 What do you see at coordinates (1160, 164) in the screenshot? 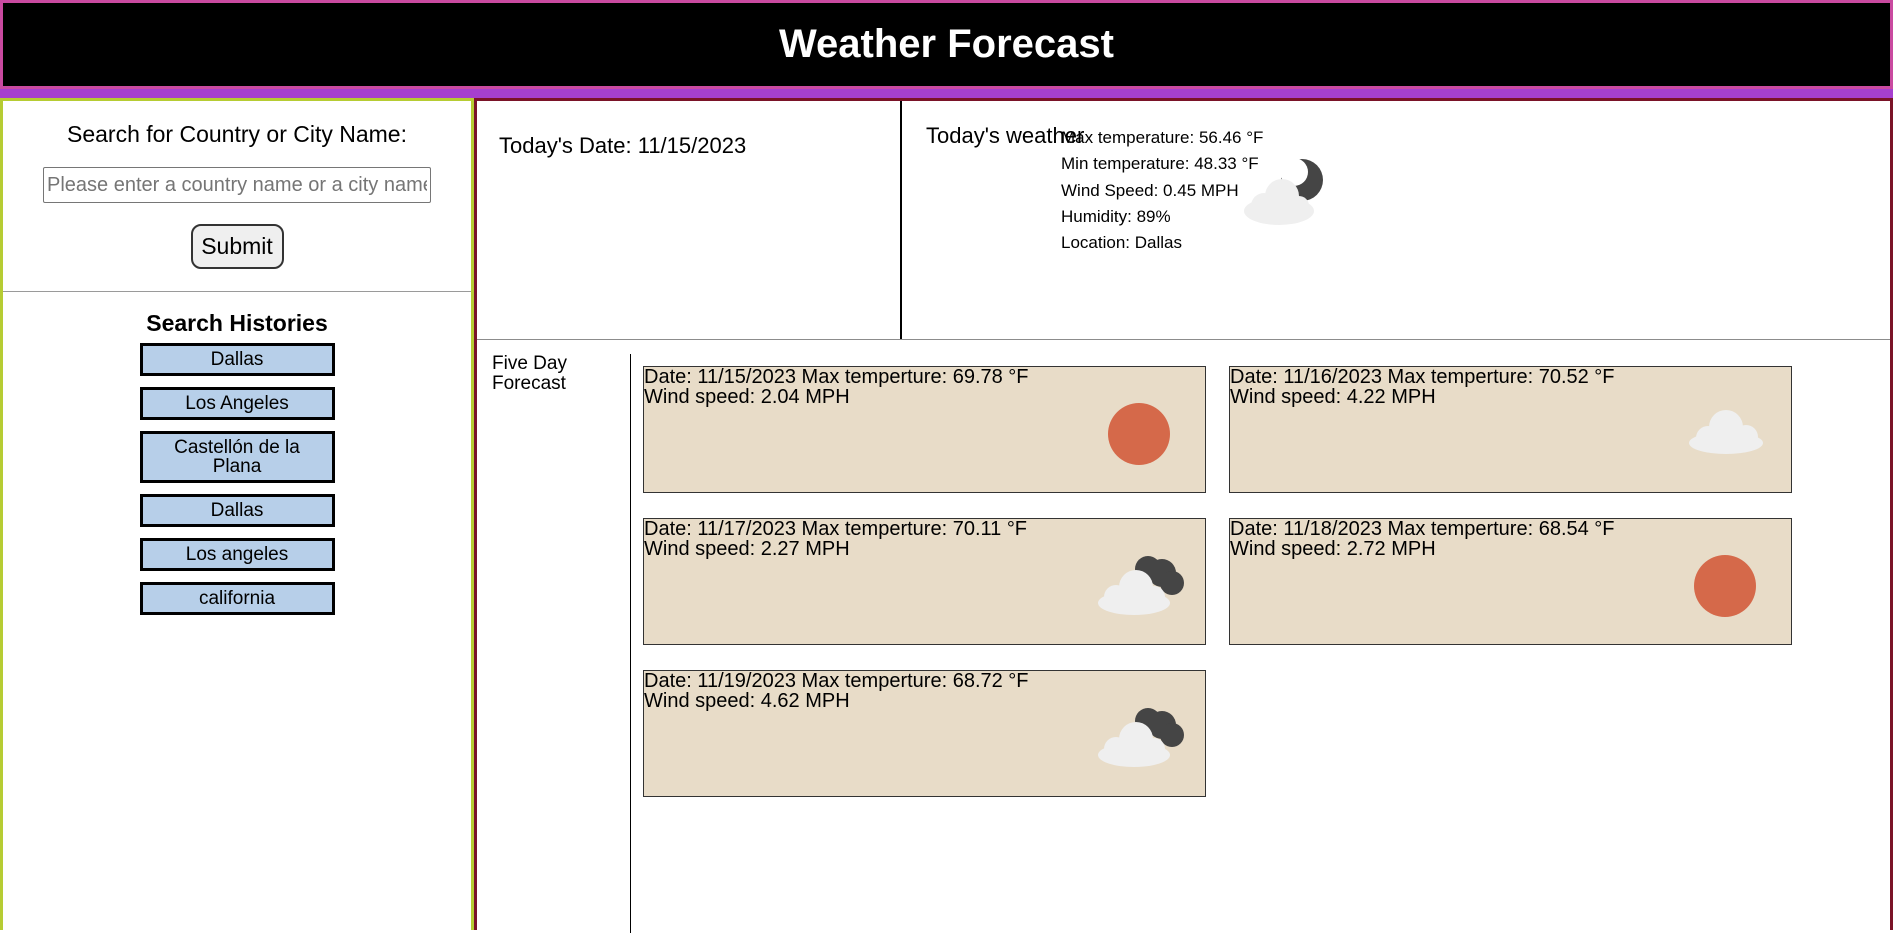
I see `today-min-temp: Min temperature: 48.33 °F` at bounding box center [1160, 164].